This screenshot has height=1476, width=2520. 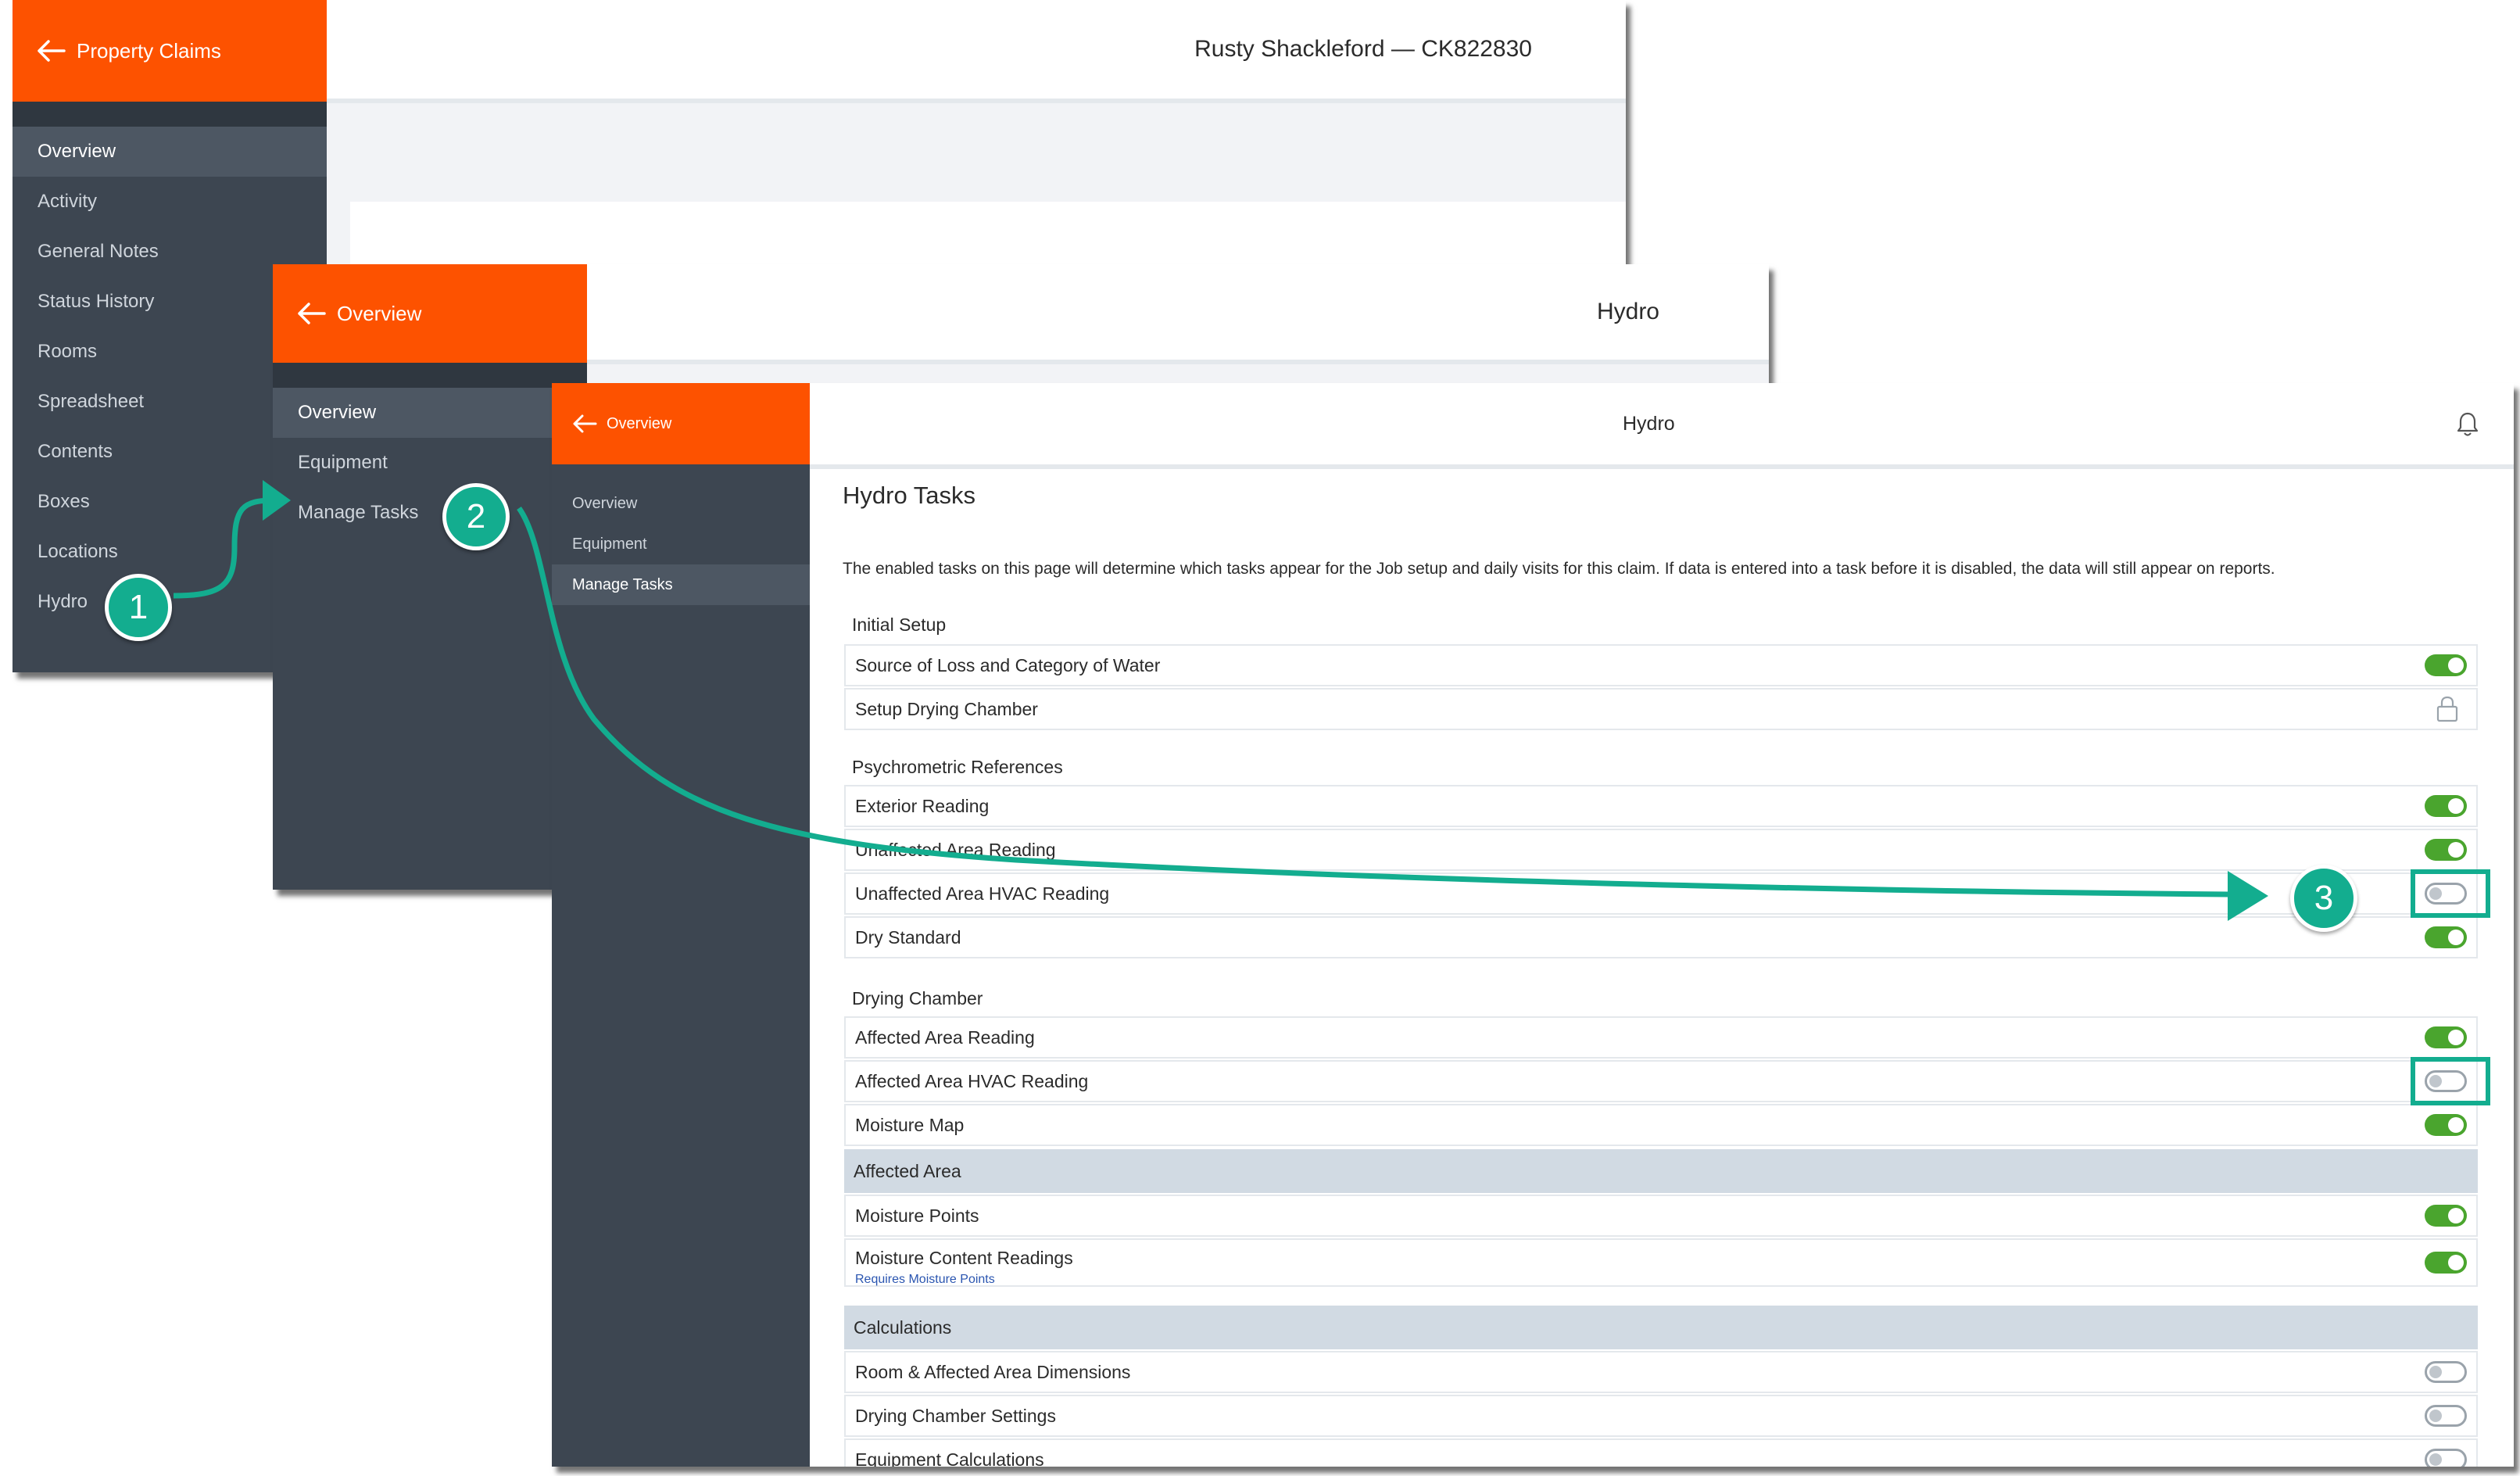 I want to click on bell-icon, so click(x=2467, y=427).